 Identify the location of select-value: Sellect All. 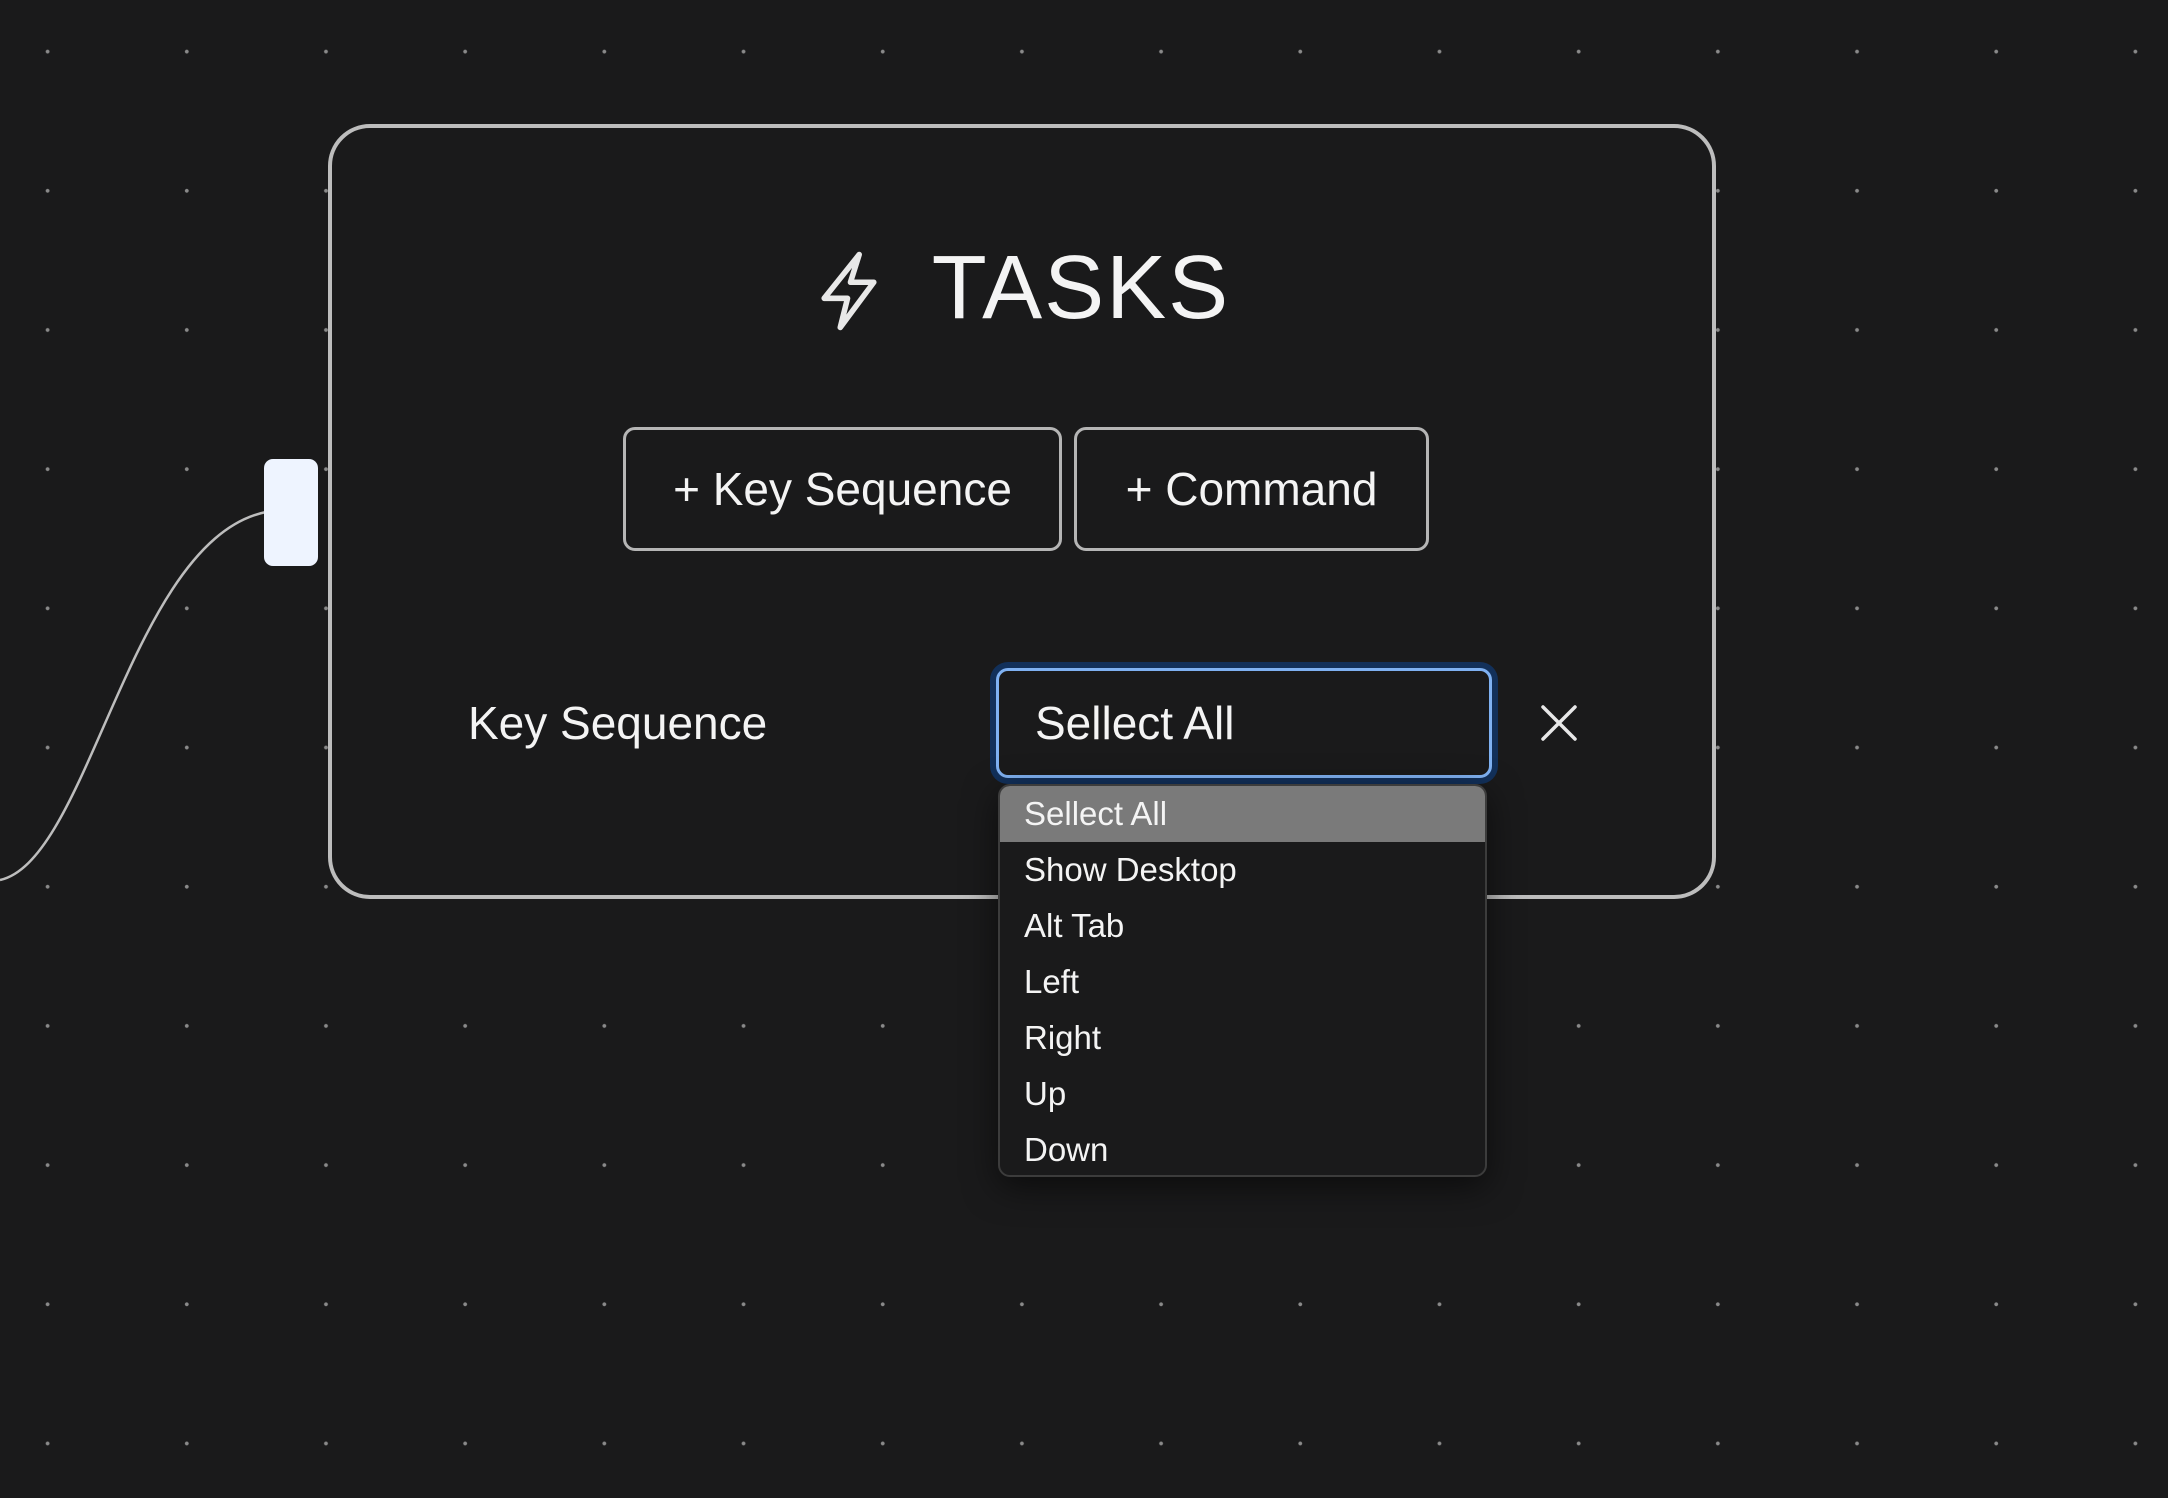
(1135, 723).